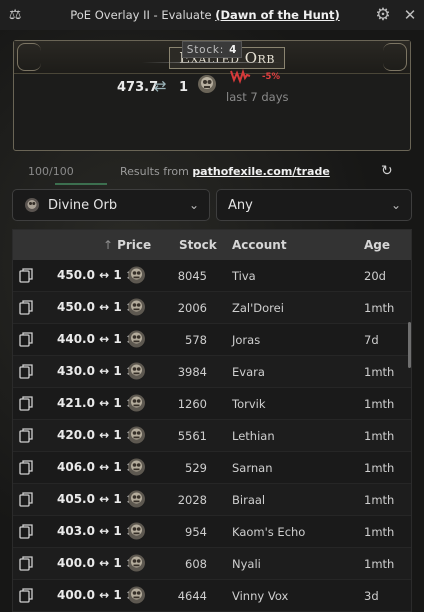  I want to click on price-trend-sparkline, so click(240, 76).